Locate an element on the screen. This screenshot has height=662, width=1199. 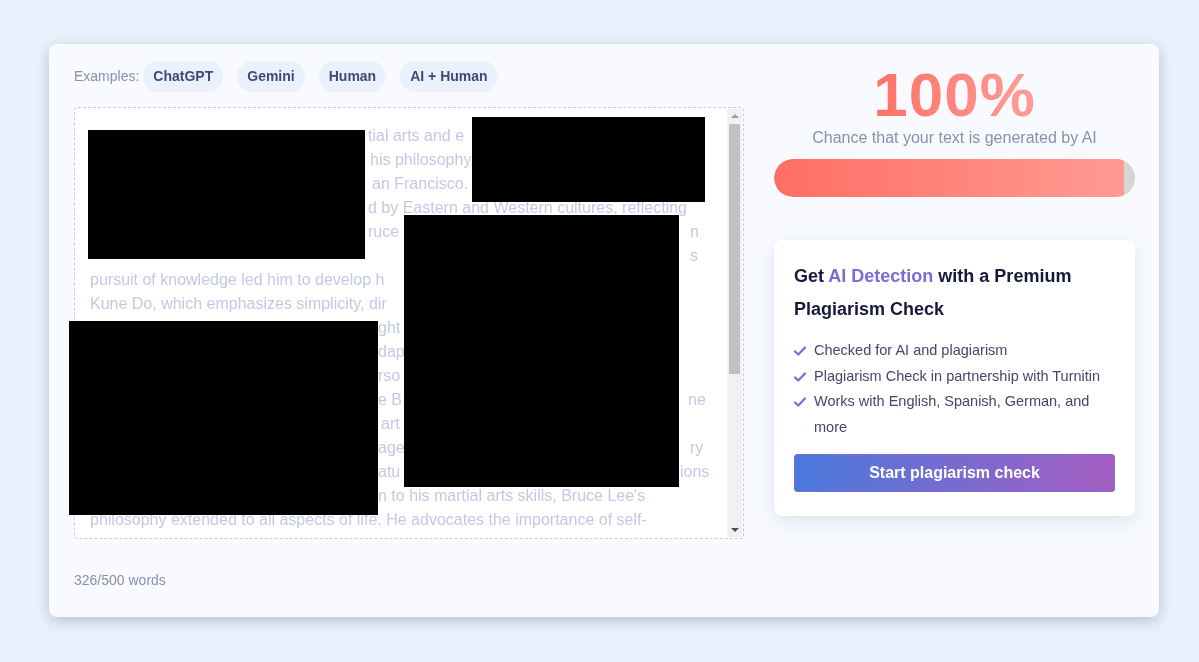
text-fragment: rso is located at coordinates (389, 376).